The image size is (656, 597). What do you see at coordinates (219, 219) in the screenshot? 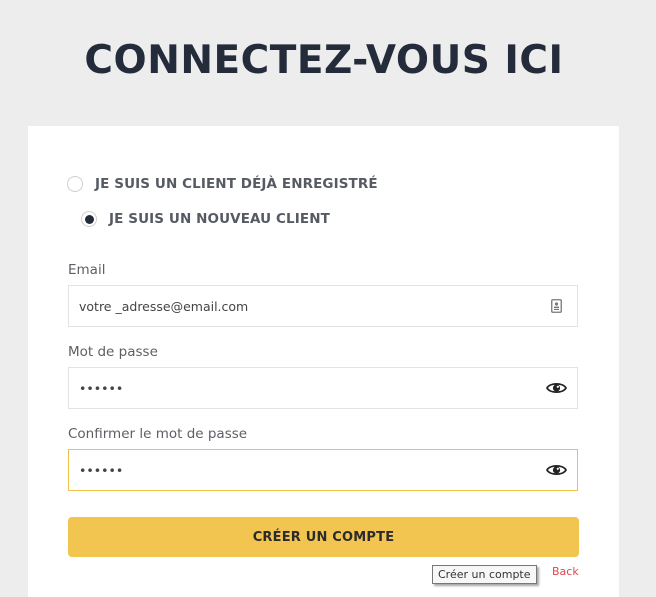
I see `radio-new-client-label: JE SUIS UN NOUVEAU CLIENT` at bounding box center [219, 219].